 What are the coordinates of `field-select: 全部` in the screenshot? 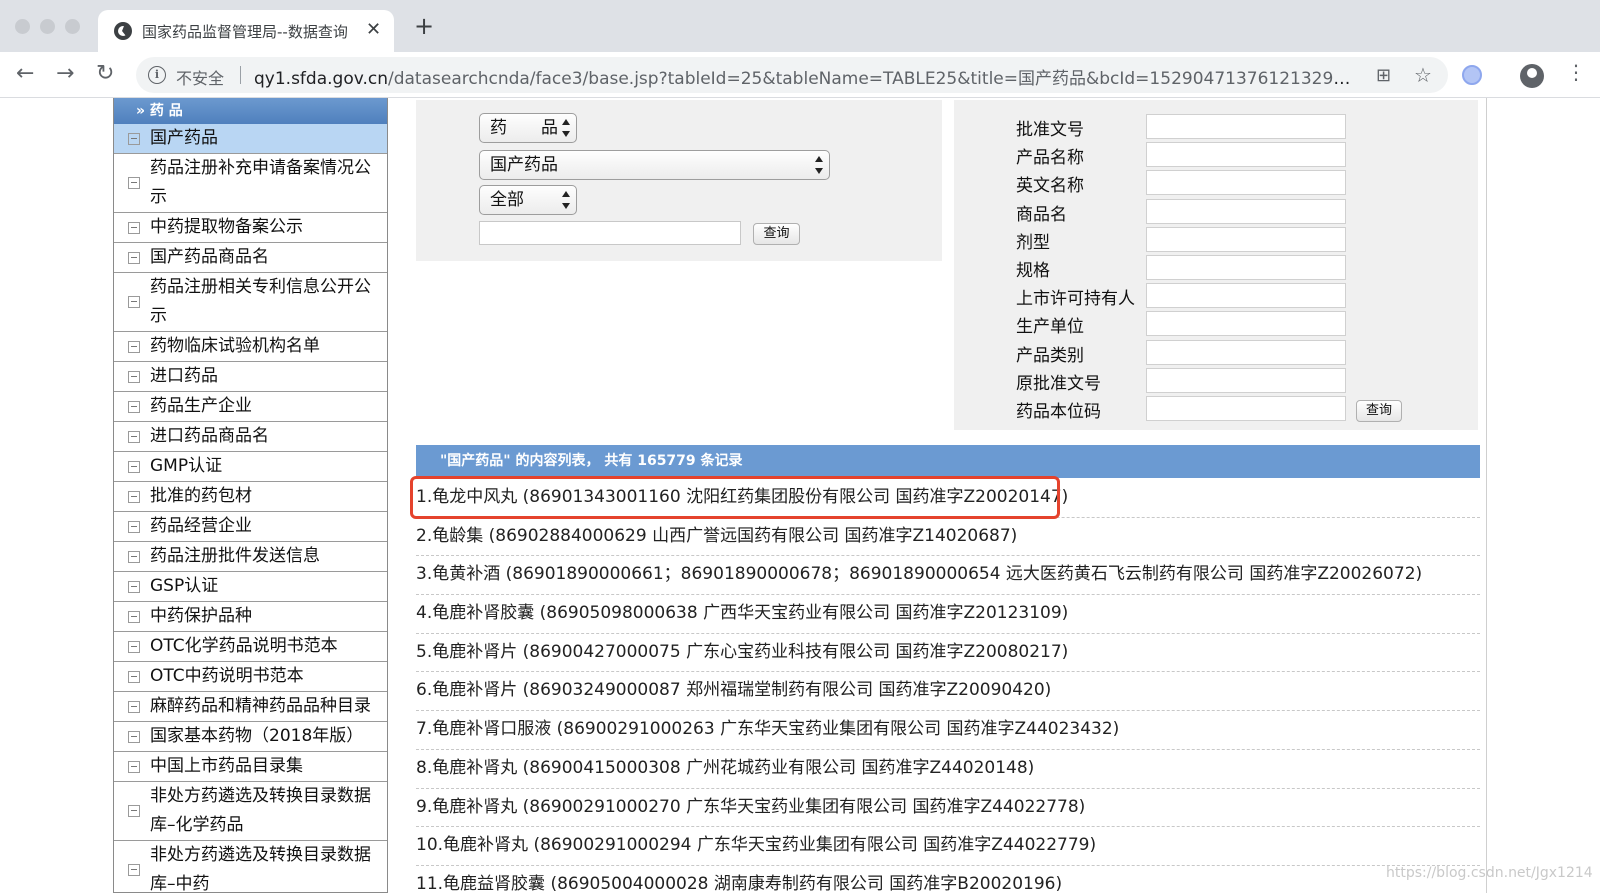 It's located at (528, 200).